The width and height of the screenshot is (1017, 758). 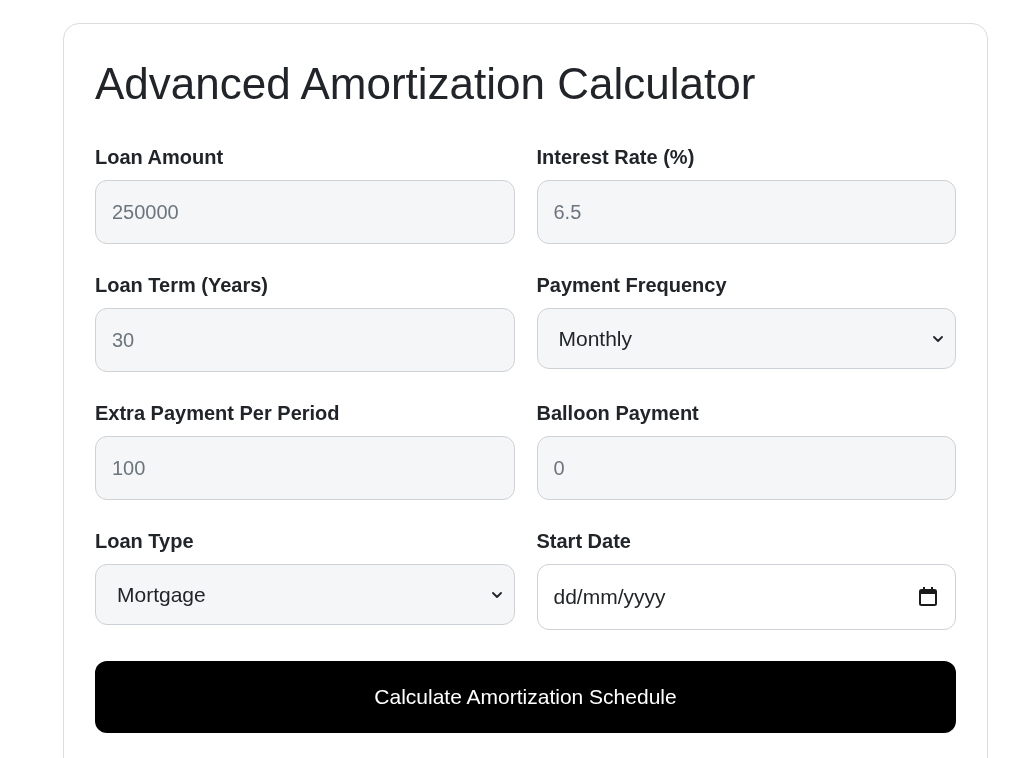 What do you see at coordinates (746, 468) in the screenshot?
I see `number-input-field: 0` at bounding box center [746, 468].